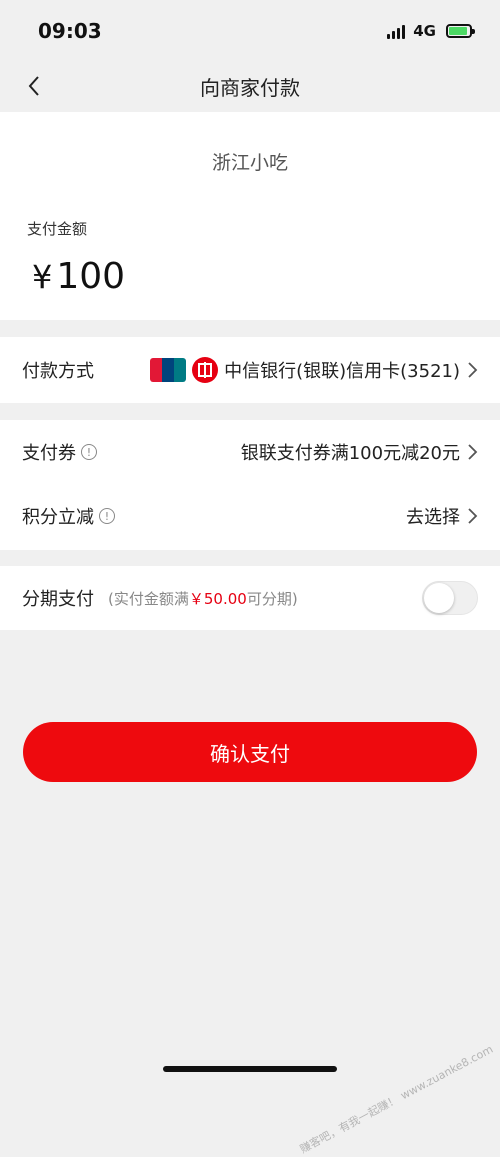 This screenshot has width=500, height=1157. I want to click on status-time: 09:03, so click(70, 31).